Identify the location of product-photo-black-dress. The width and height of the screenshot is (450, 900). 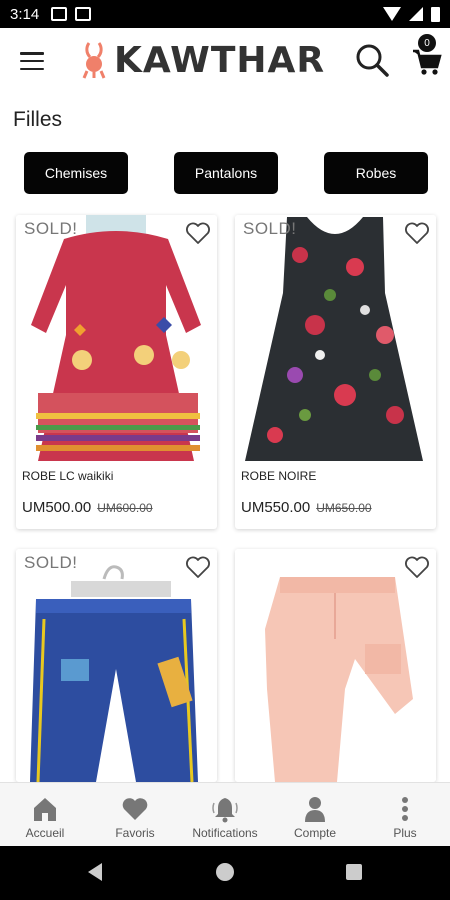
(335, 338).